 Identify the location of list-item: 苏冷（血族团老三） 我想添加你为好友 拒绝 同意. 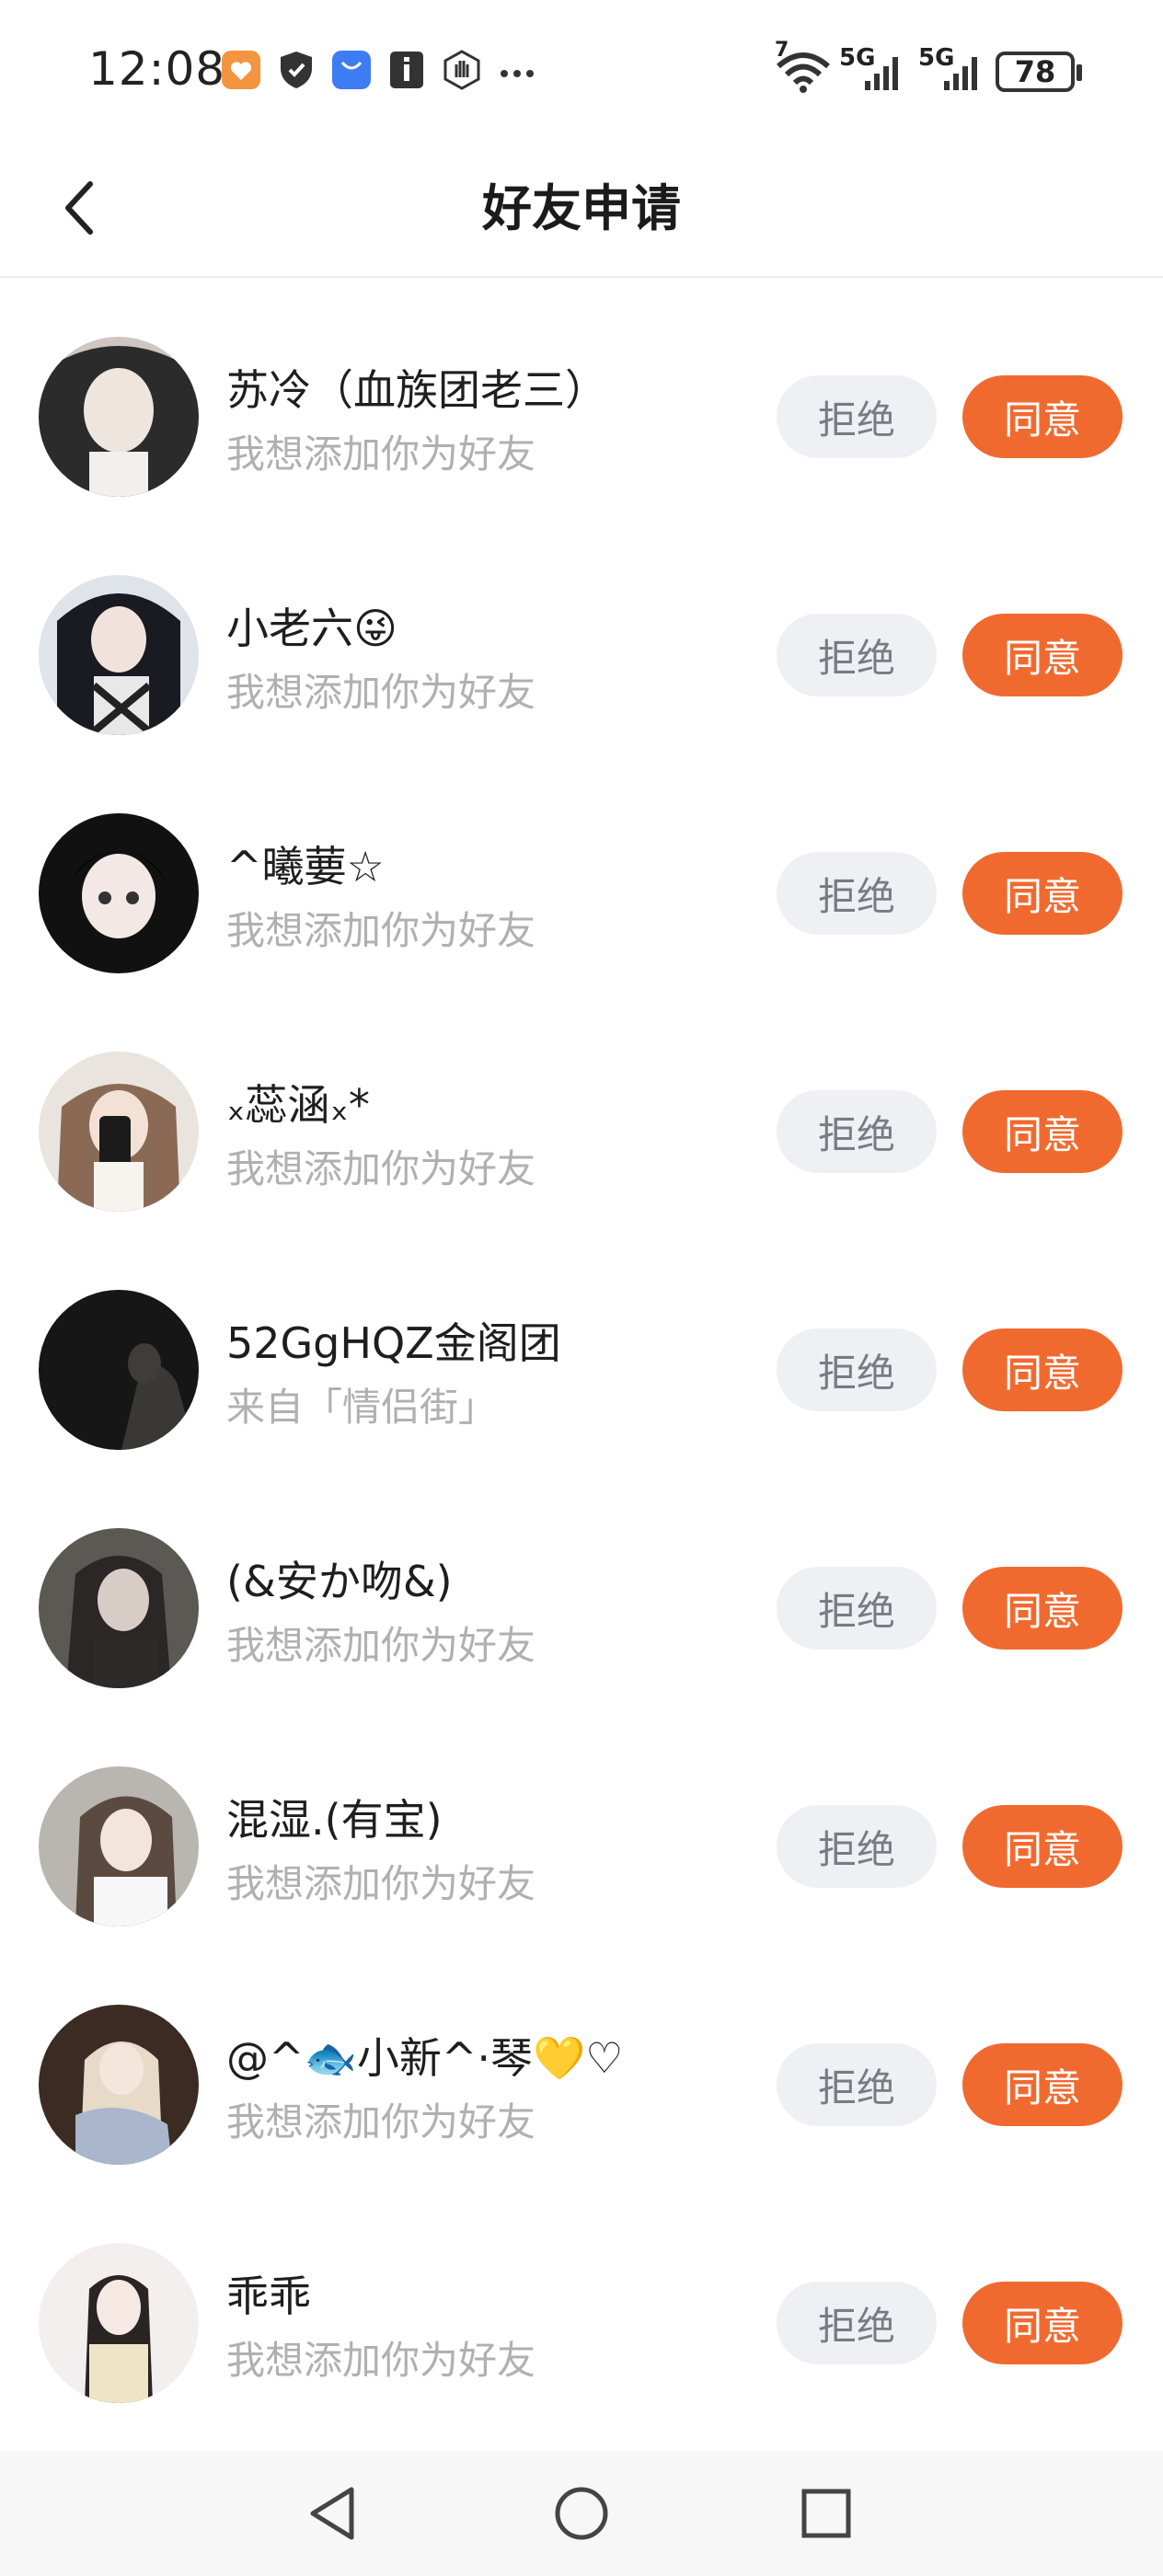
(581, 397).